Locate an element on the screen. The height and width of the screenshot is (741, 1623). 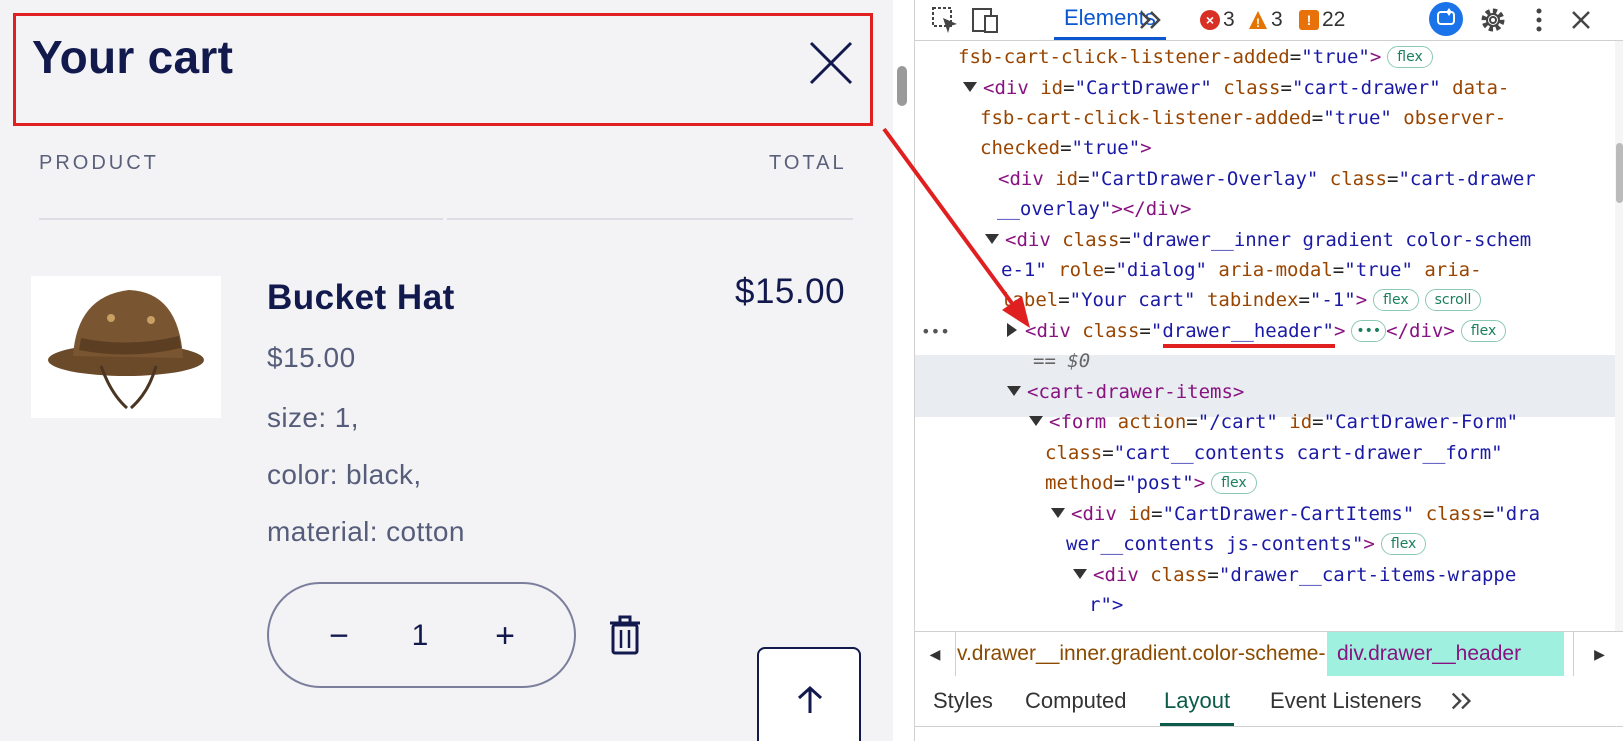
dom-line: method="post"> flex is located at coordinates (1151, 483).